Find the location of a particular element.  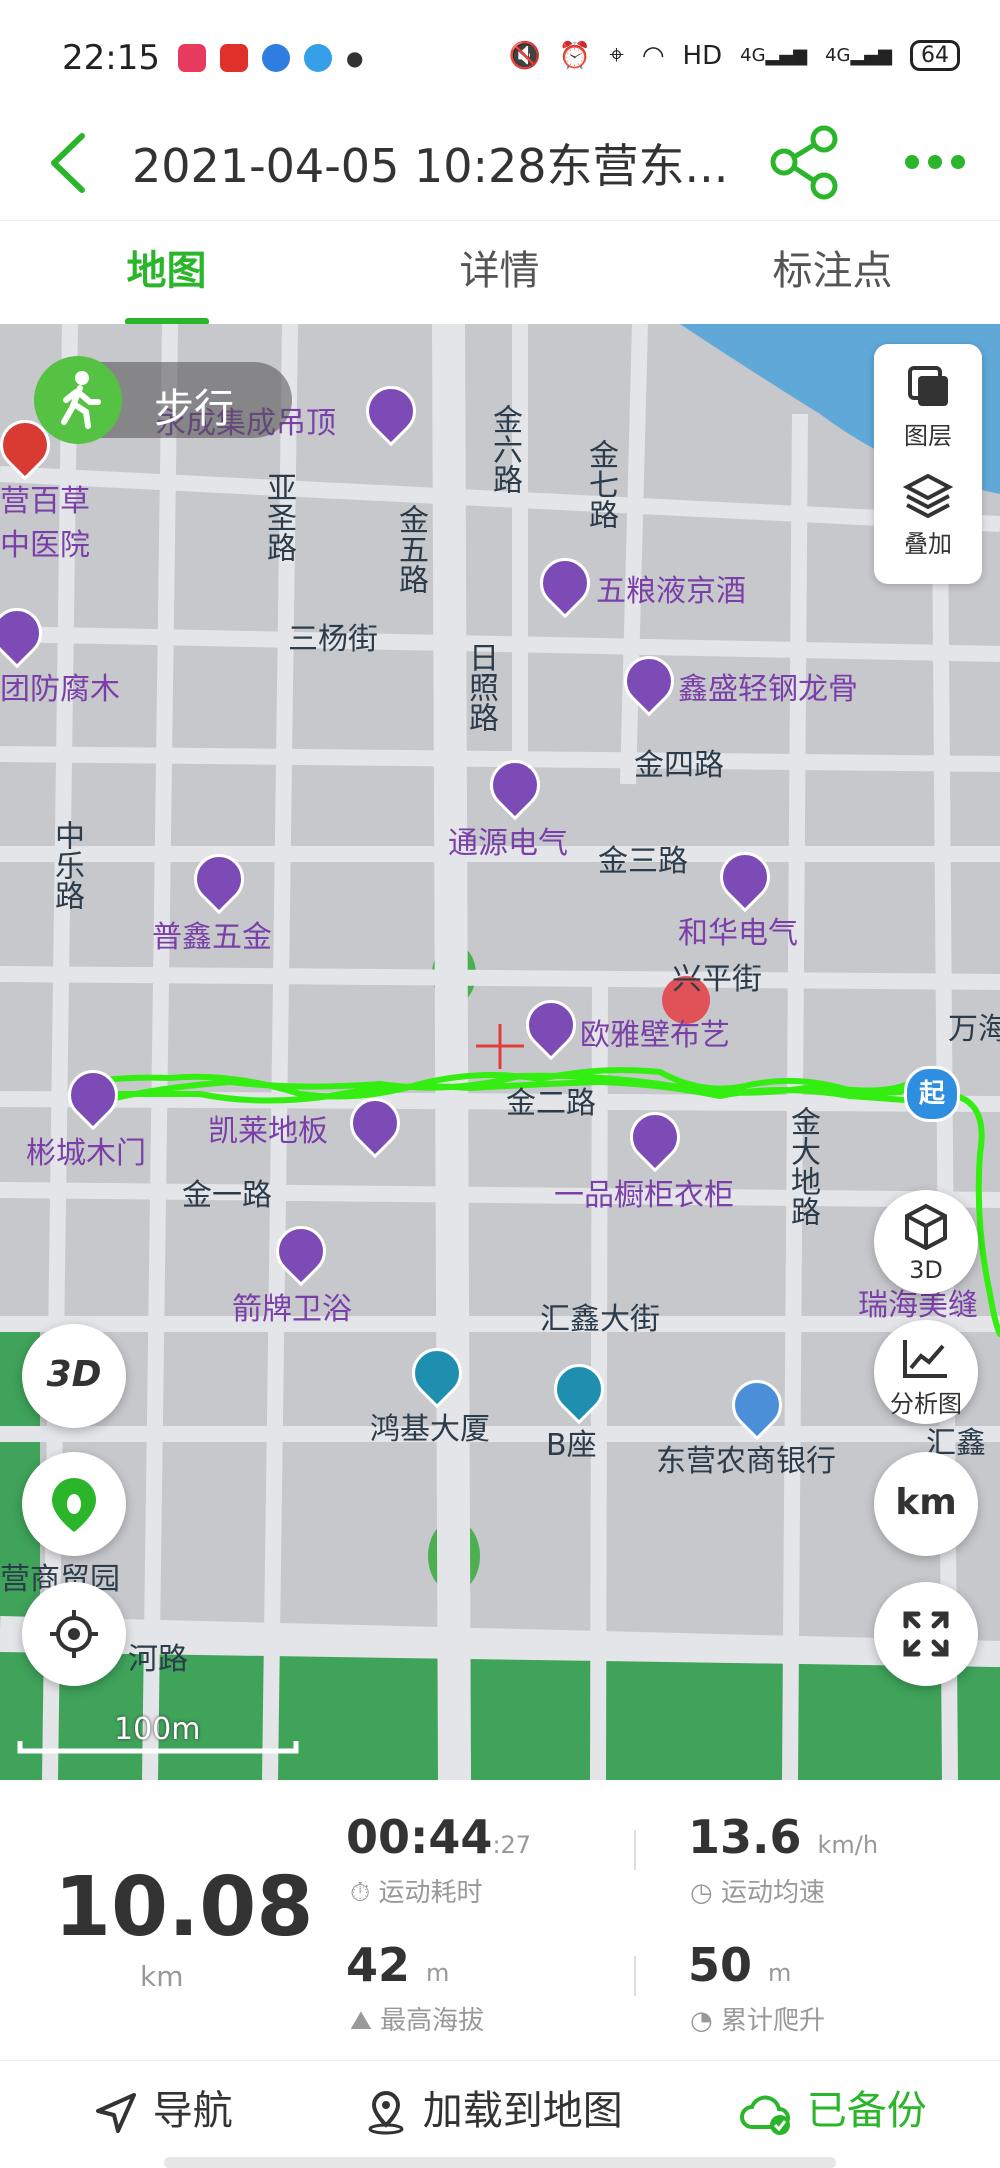

map-scale-label: 100m is located at coordinates (157, 1729).